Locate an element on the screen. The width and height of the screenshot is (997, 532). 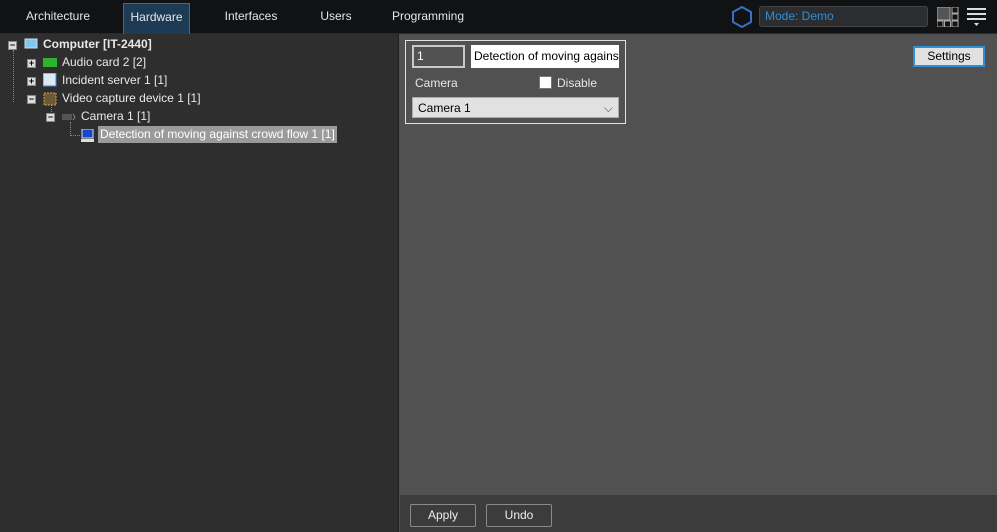
camera-select: Camera 1 ⌵ is located at coordinates (515, 107).